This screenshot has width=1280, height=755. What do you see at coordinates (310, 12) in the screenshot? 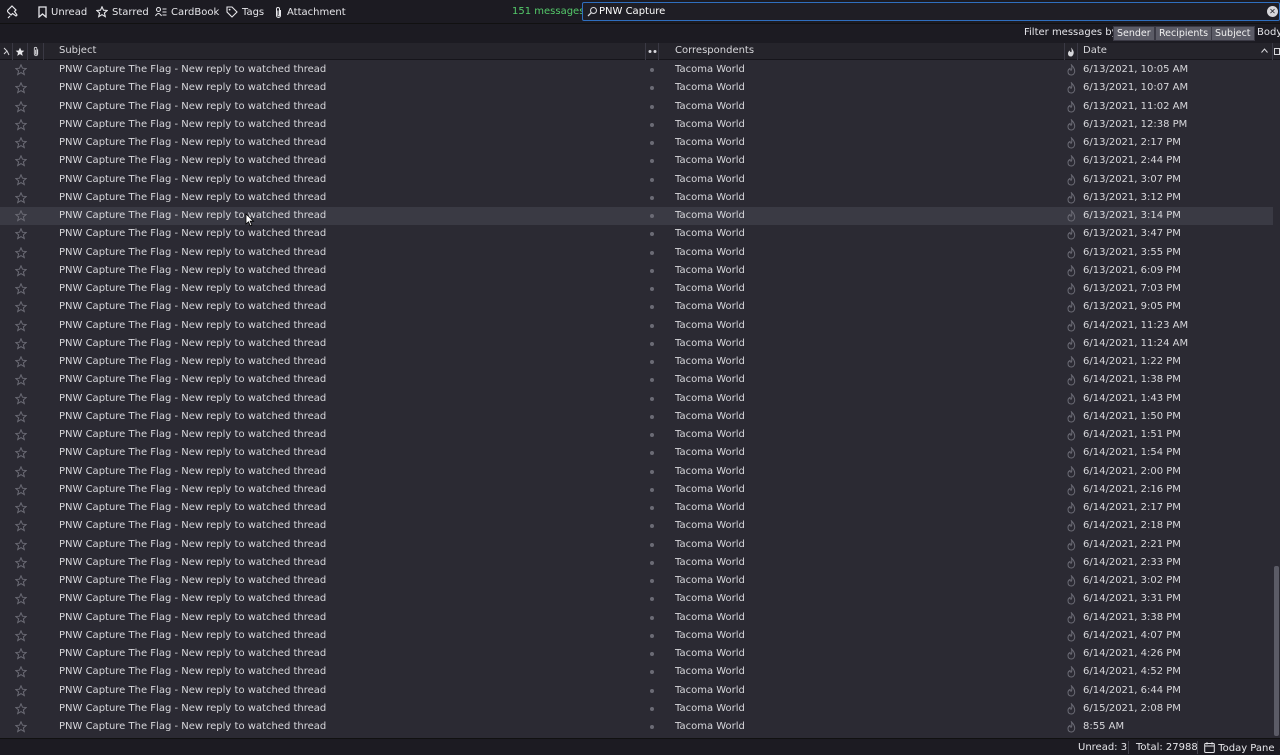
I see `attachment-filter-button: Attachment` at bounding box center [310, 12].